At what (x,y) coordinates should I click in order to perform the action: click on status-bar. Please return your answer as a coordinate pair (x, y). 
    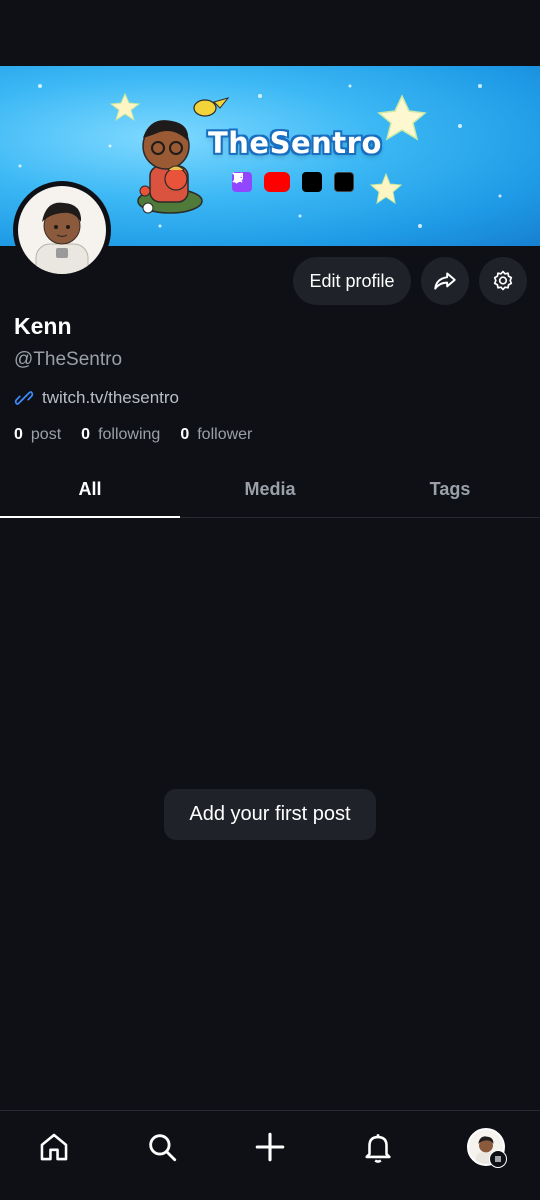
    Looking at the image, I should click on (270, 33).